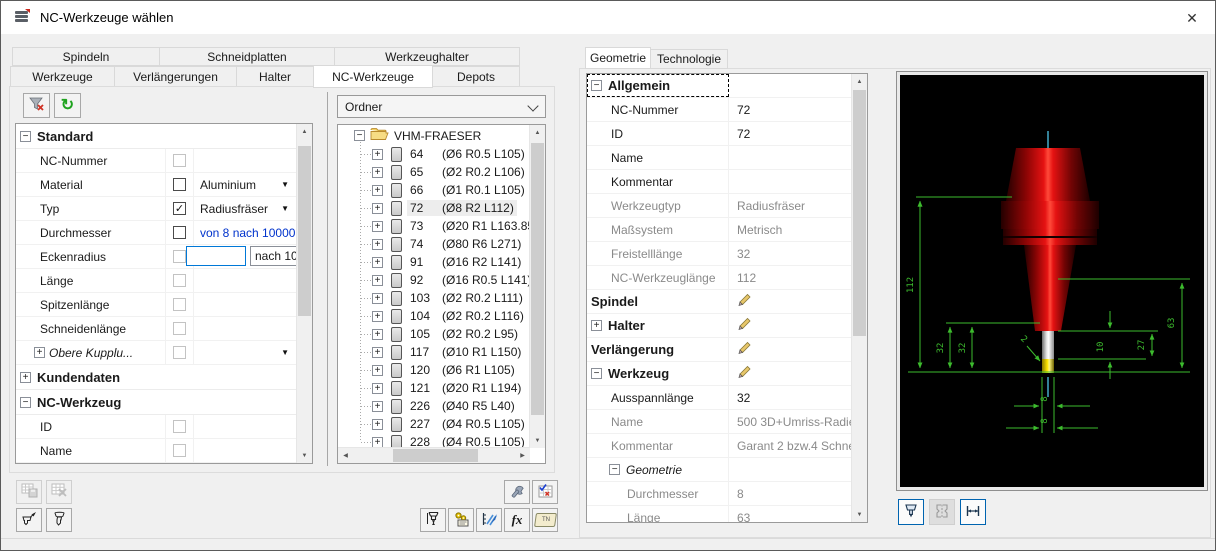  Describe the element at coordinates (461, 520) in the screenshot. I see `technology-data-button` at that location.